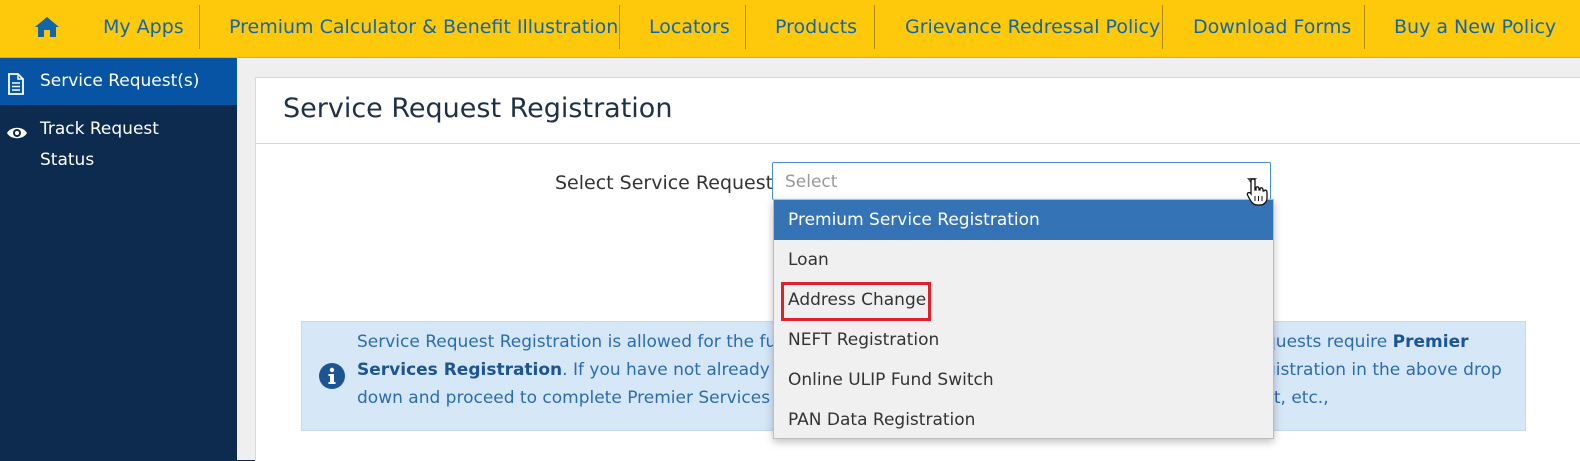  I want to click on option-neft-registration: NEFT Registration, so click(1023, 340).